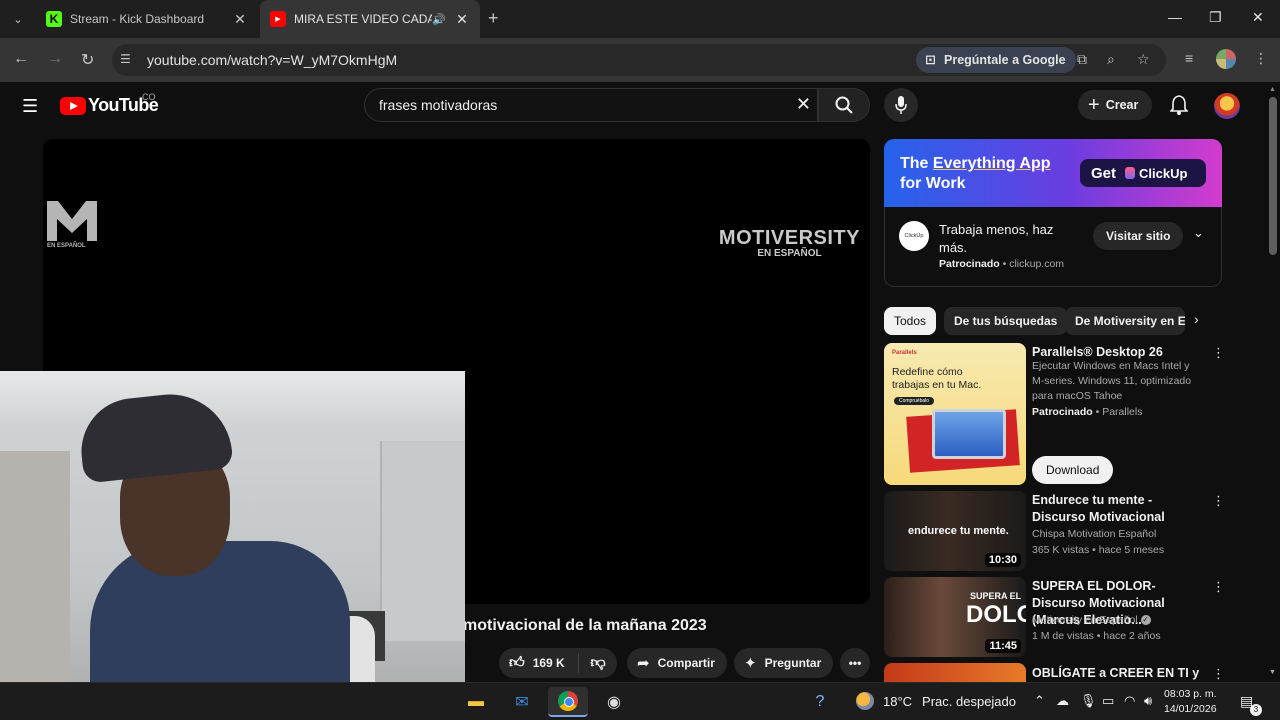  Describe the element at coordinates (1062, 701) in the screenshot. I see `sync-icon: ☁` at that location.